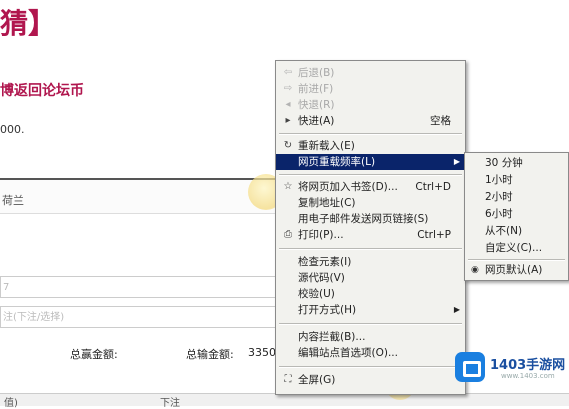  Describe the element at coordinates (288, 186) in the screenshot. I see `bookmark-icon: ☆` at that location.